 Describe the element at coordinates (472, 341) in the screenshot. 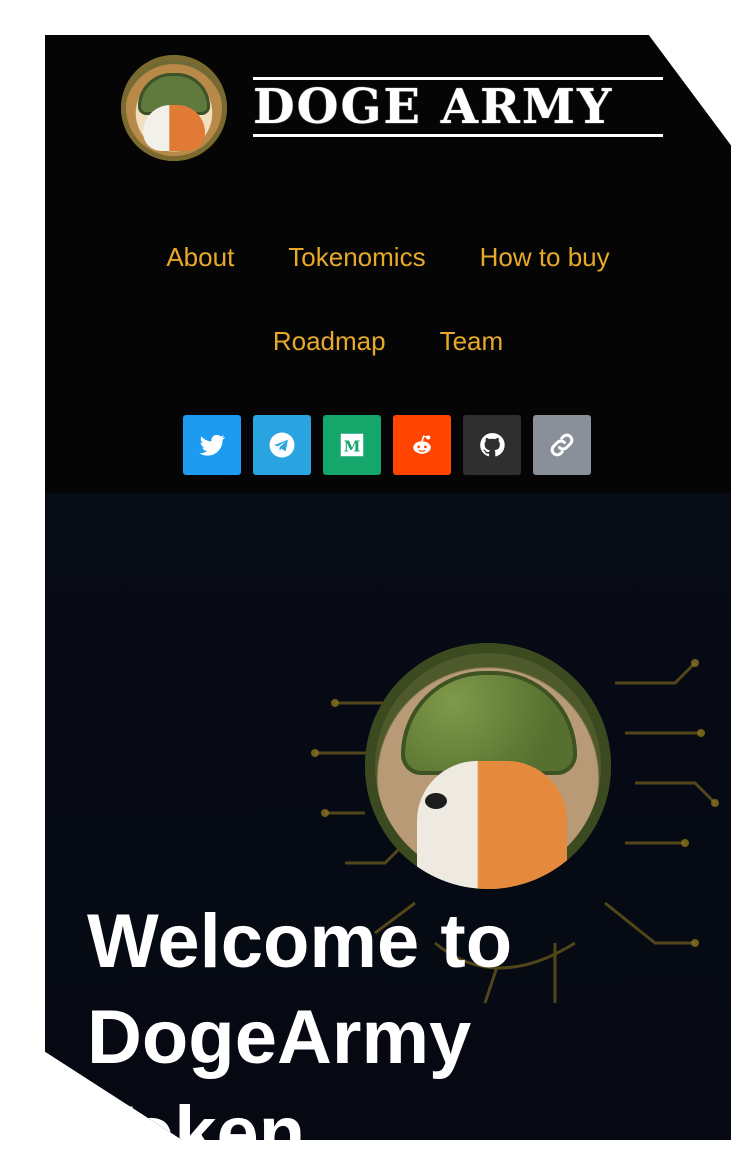

I see `nav-link-team: Team` at that location.